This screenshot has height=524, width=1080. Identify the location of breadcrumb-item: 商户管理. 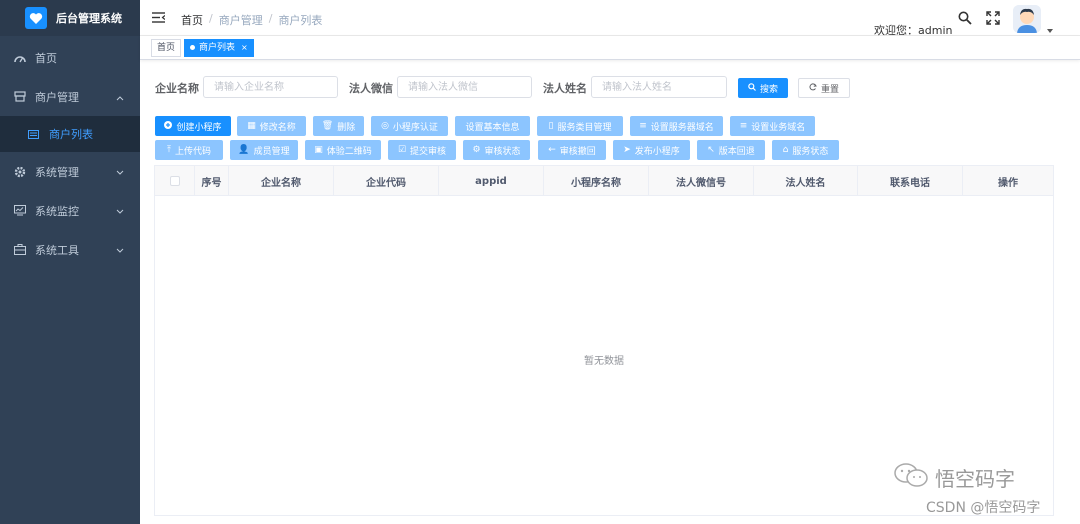
(240, 20).